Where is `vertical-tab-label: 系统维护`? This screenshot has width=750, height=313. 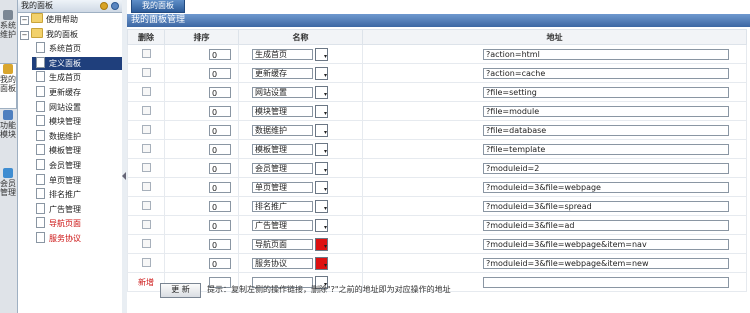
vertical-tab-label: 系统维护 is located at coordinates (8, 30).